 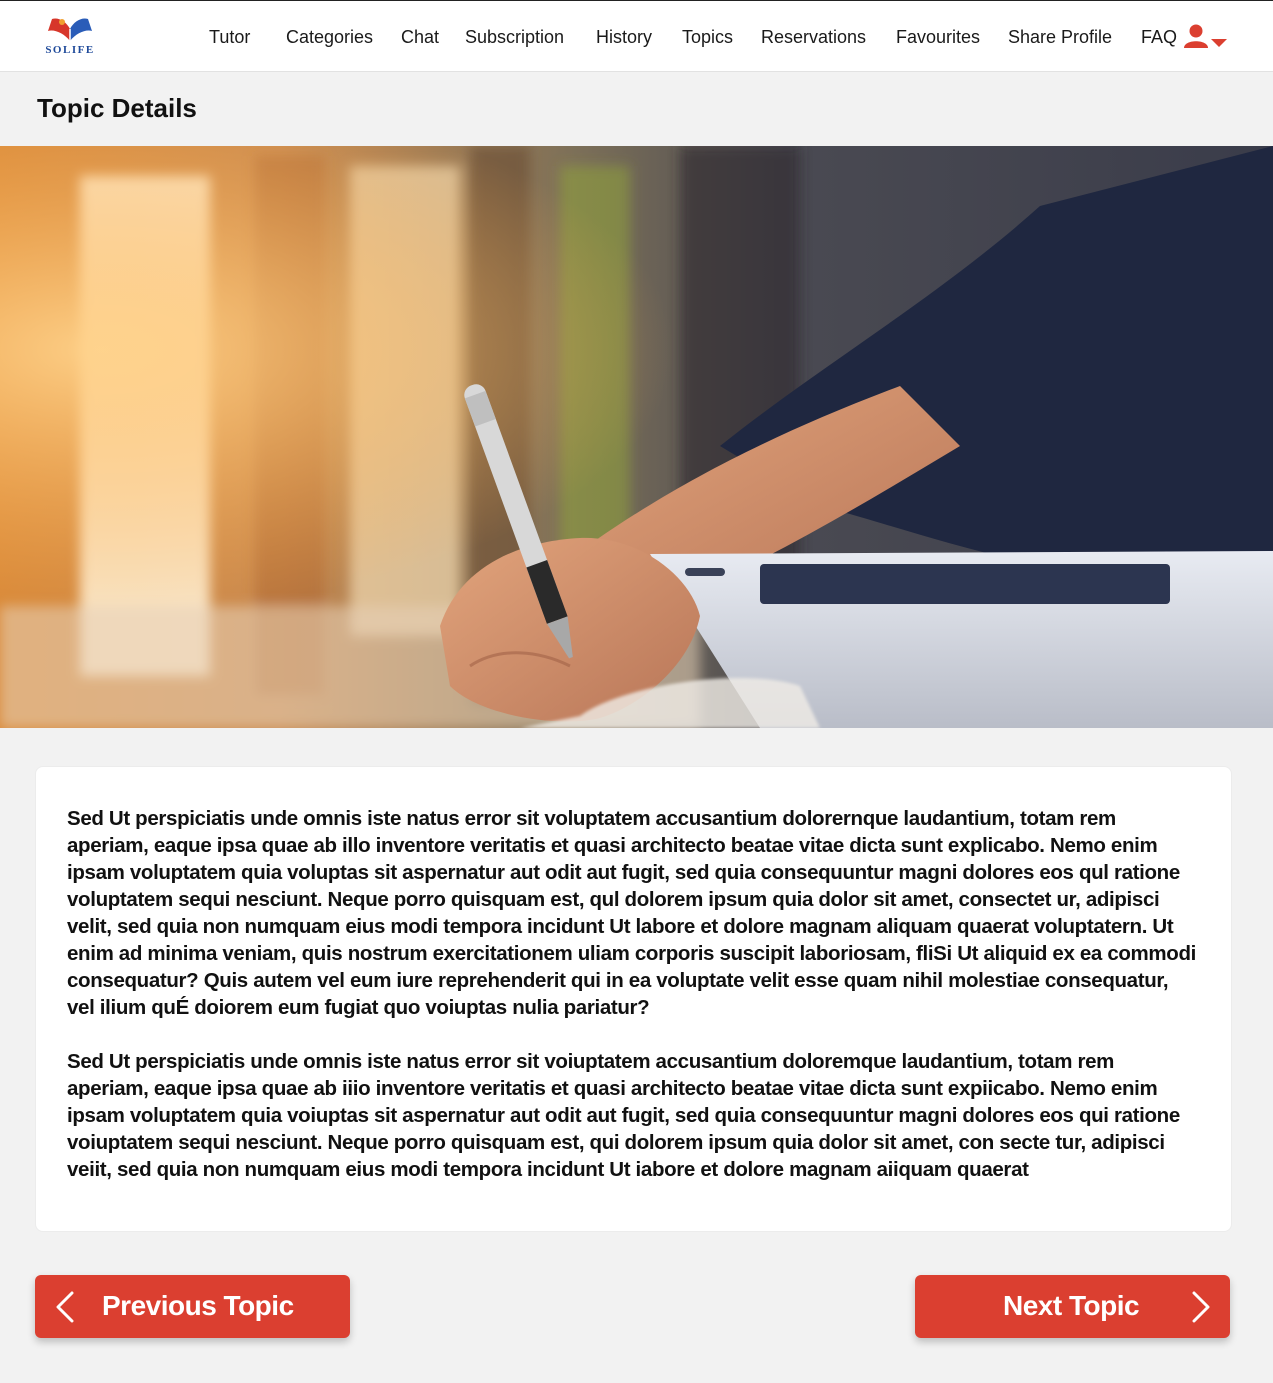 I want to click on caret-down-icon, so click(x=1219, y=43).